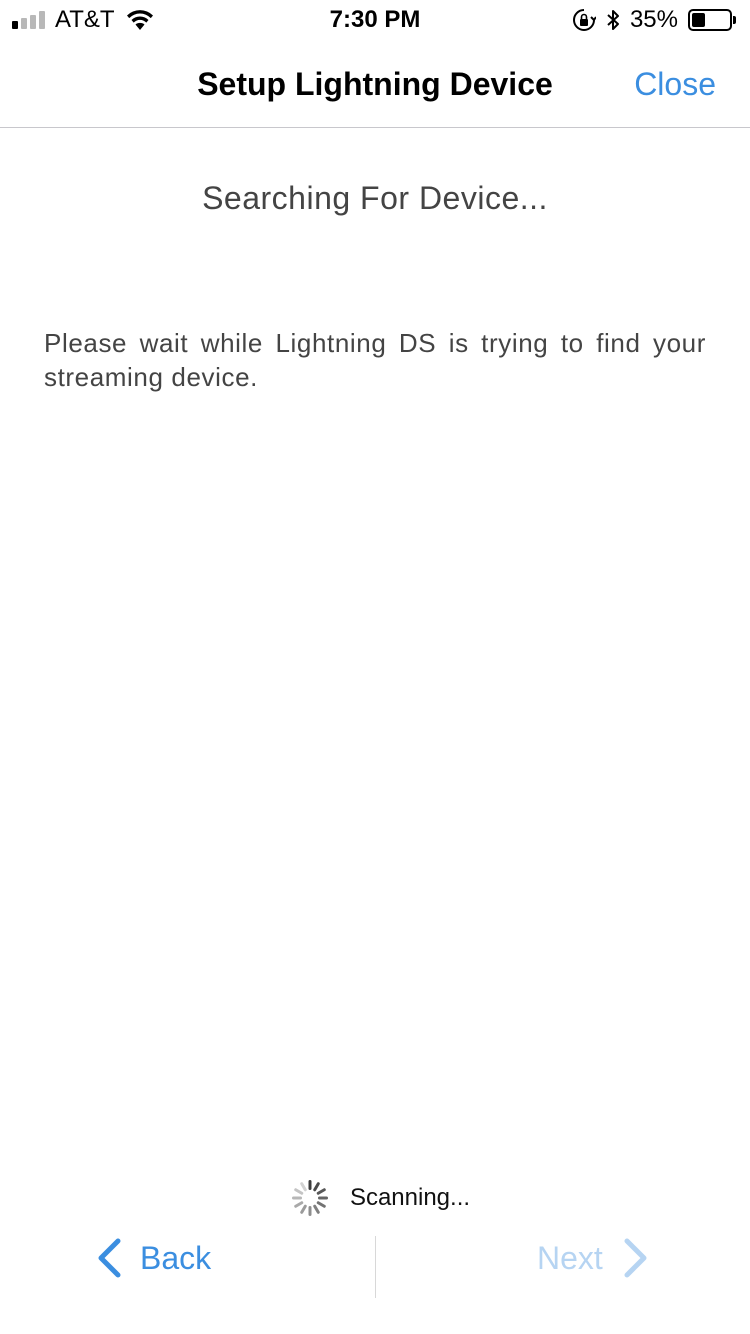 This screenshot has width=750, height=1334. I want to click on battery-percent-label: 35%, so click(653, 19).